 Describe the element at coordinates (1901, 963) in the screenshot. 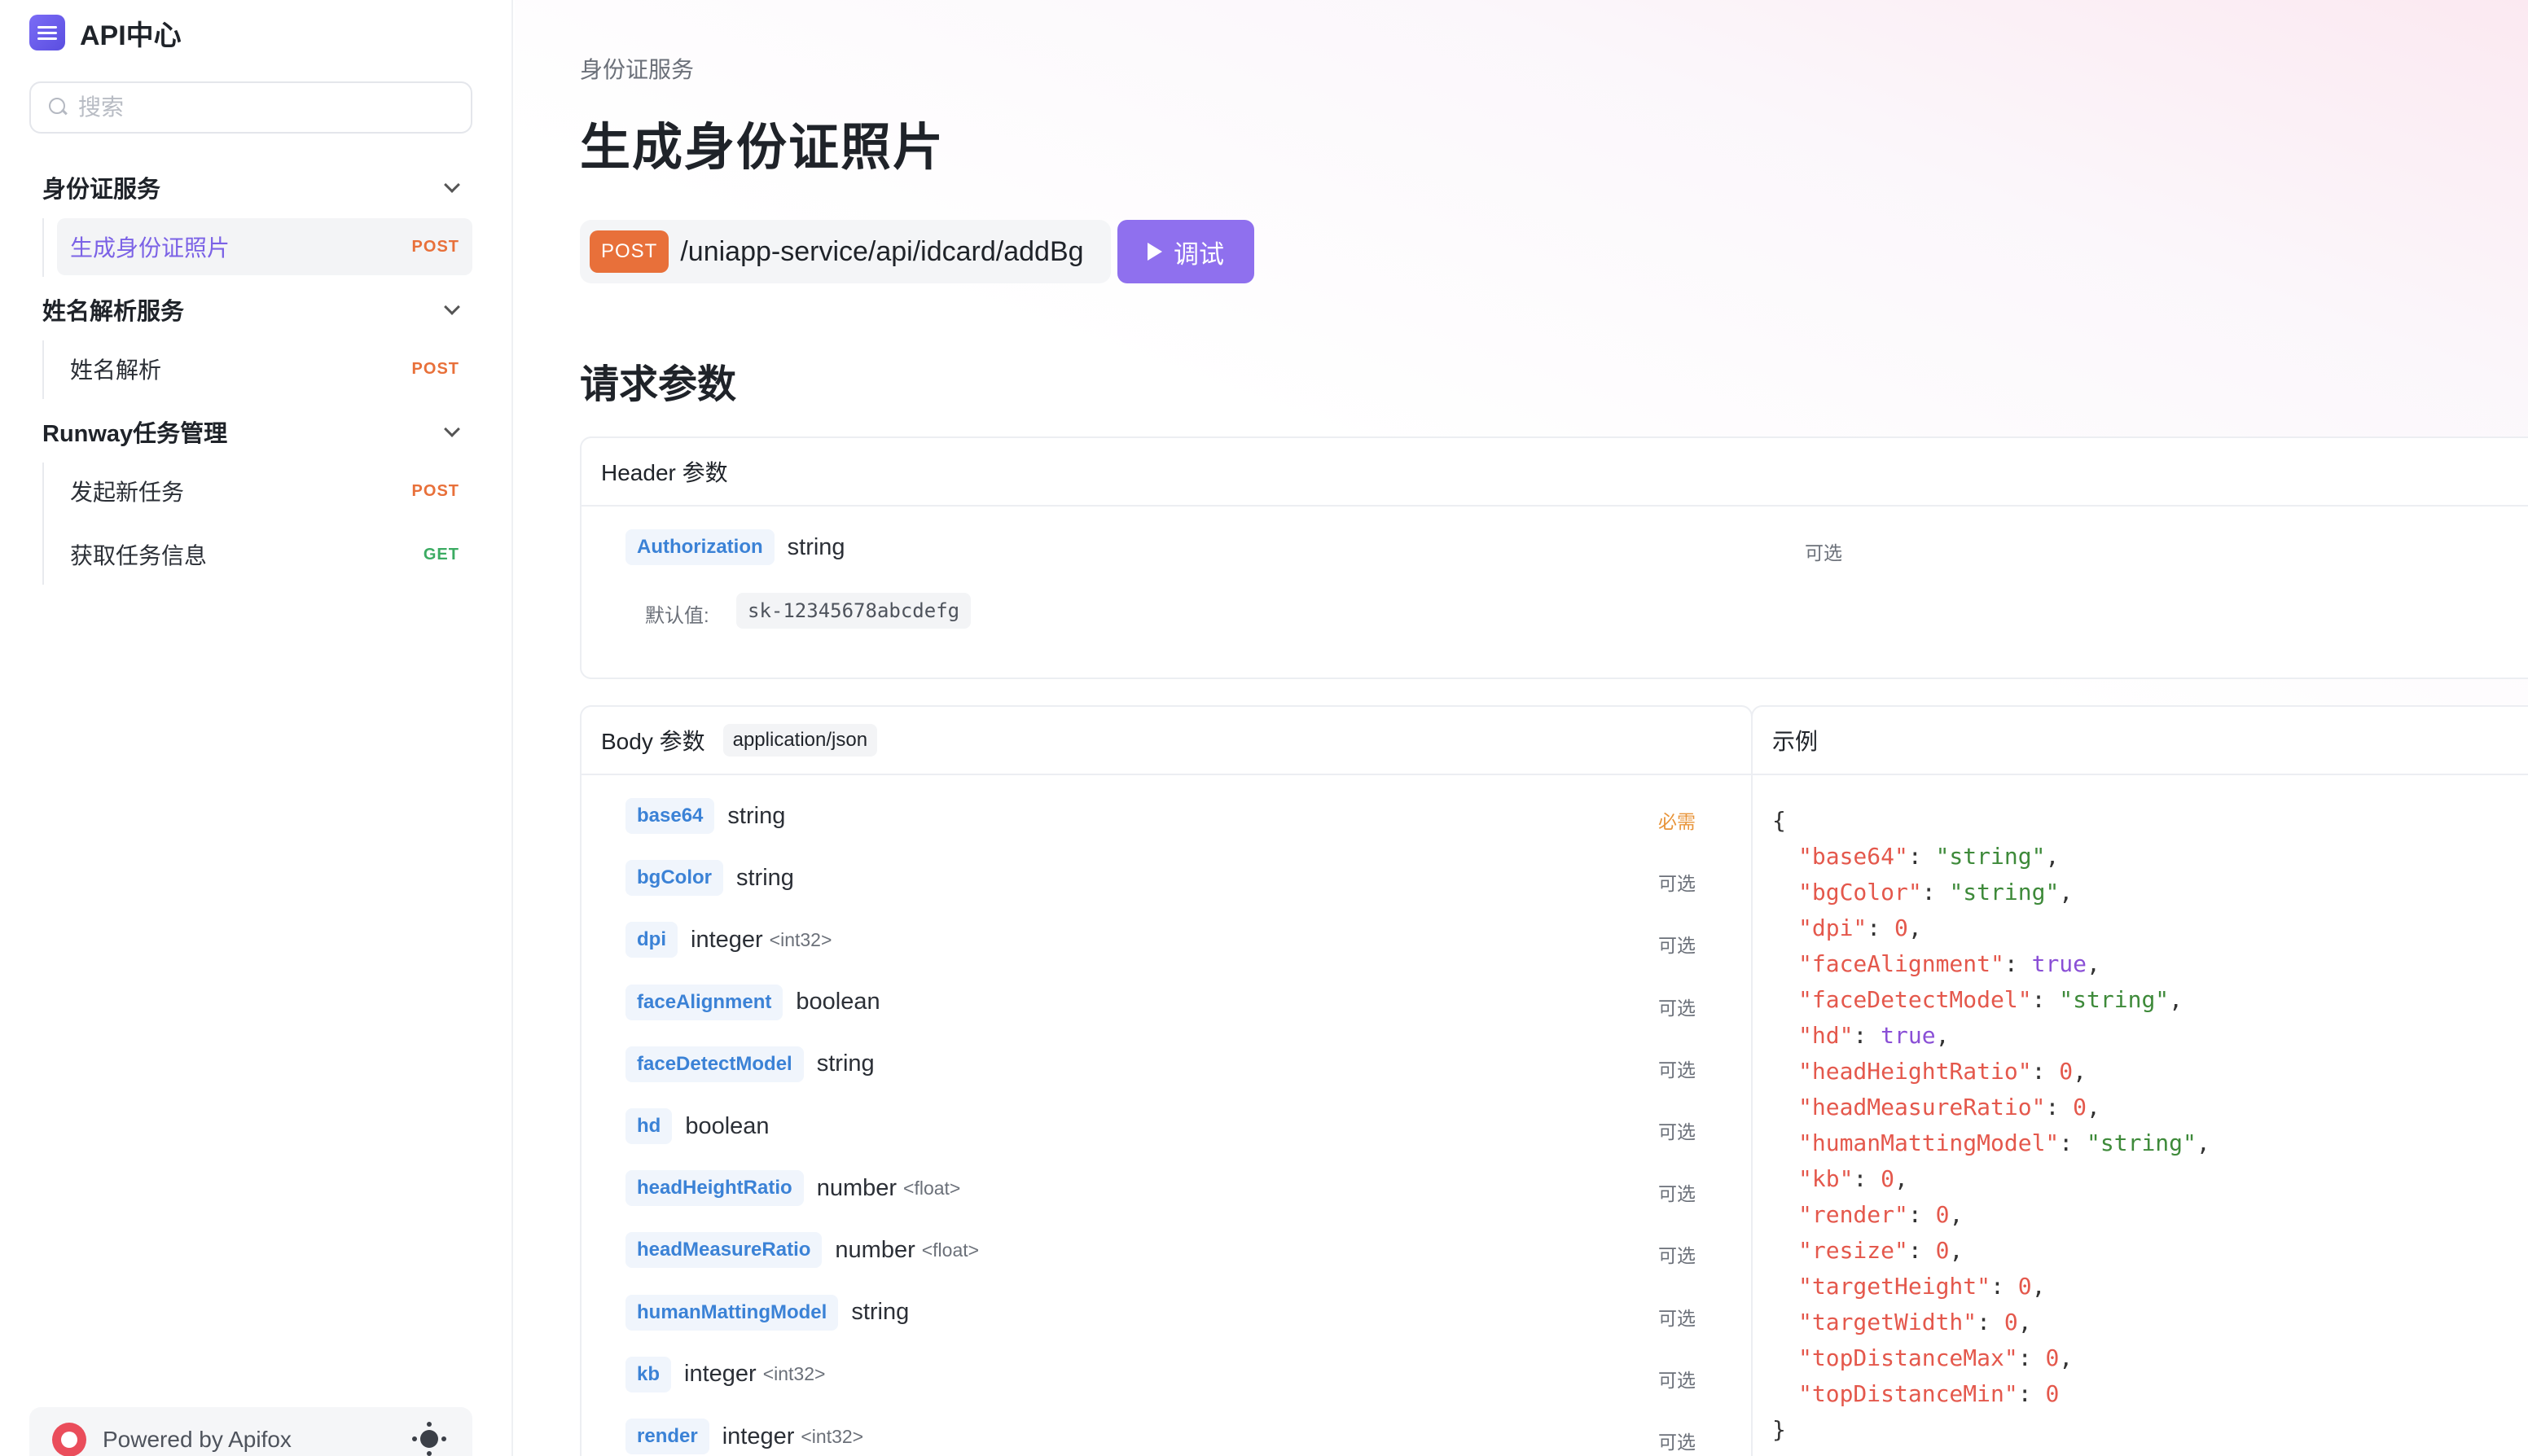

I see `json-key: "faceAlignment"` at that location.